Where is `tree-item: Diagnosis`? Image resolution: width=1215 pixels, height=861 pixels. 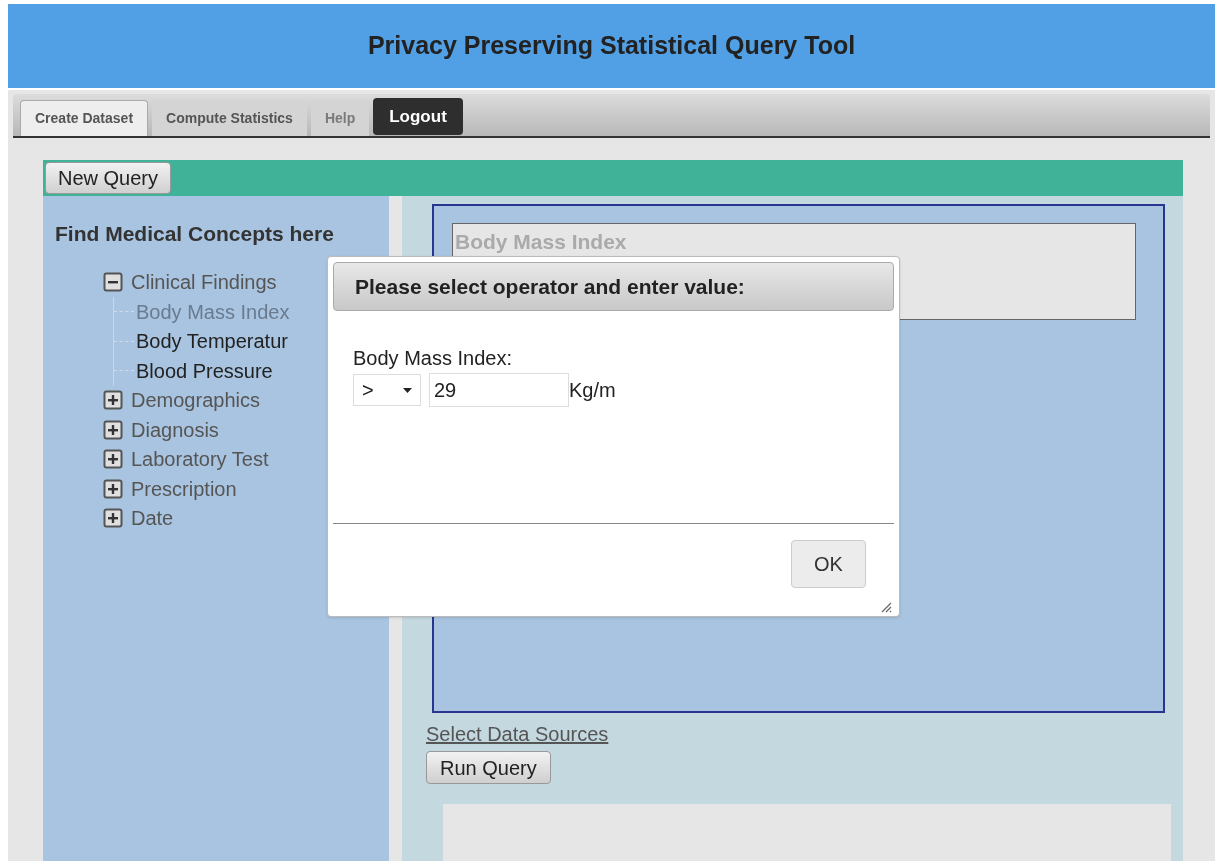
tree-item: Diagnosis is located at coordinates (175, 429).